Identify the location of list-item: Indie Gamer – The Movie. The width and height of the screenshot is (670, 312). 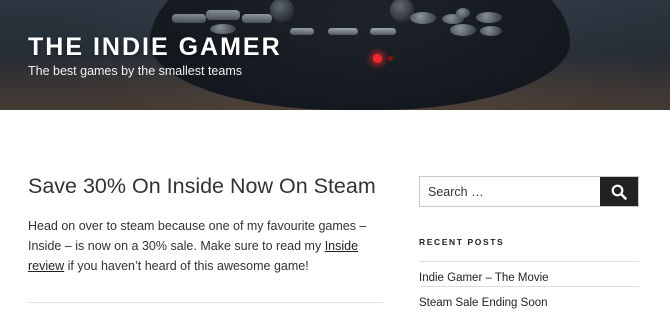
(529, 273).